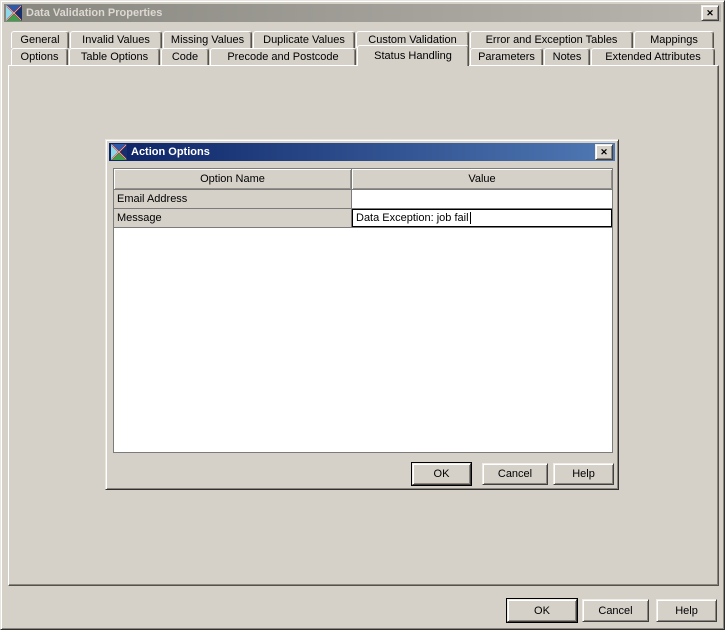 The height and width of the screenshot is (630, 725). Describe the element at coordinates (653, 56) in the screenshot. I see `tab-extended-attributes: Extended Attributes` at that location.